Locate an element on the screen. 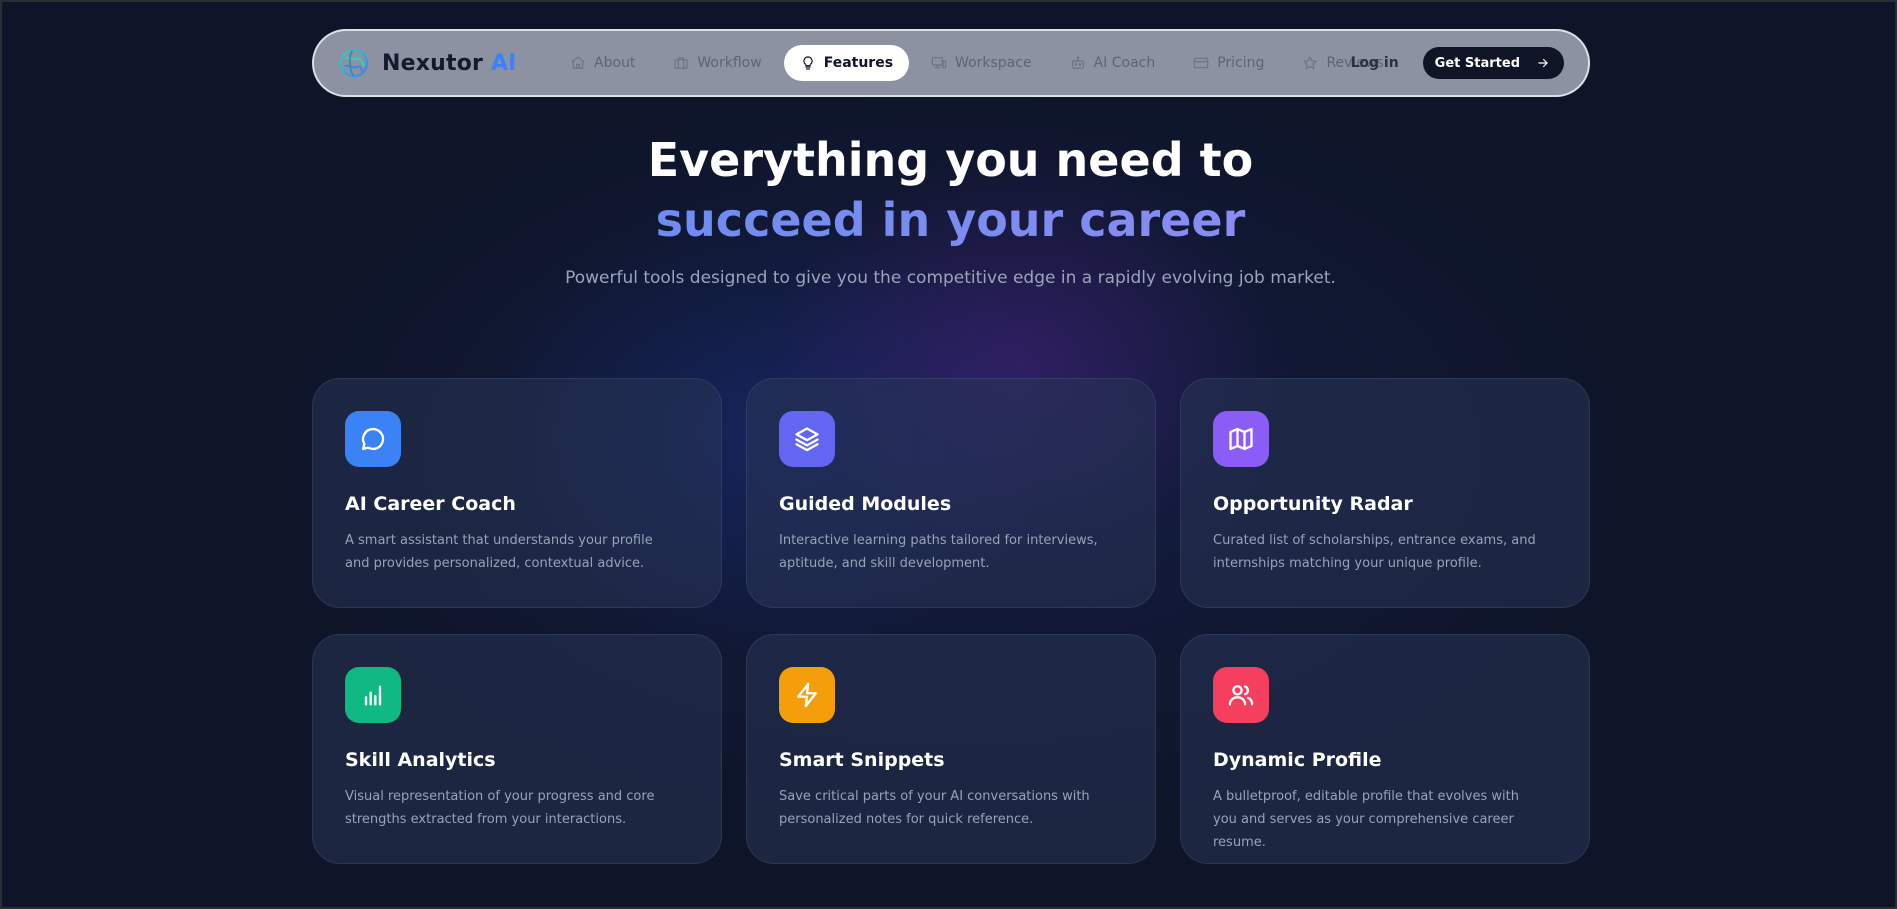  get-started-button: Get Started is located at coordinates (1493, 63).